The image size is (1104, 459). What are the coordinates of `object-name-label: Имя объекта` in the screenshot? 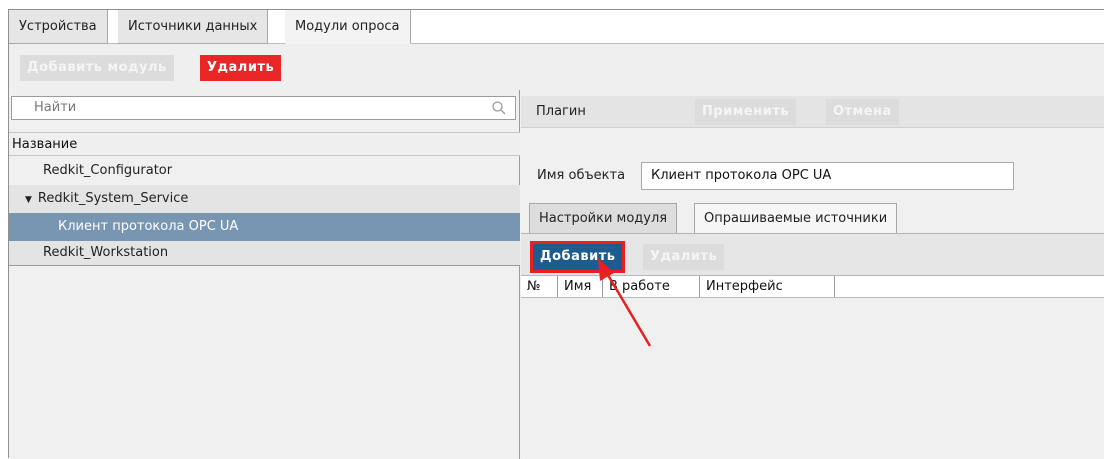 It's located at (581, 175).